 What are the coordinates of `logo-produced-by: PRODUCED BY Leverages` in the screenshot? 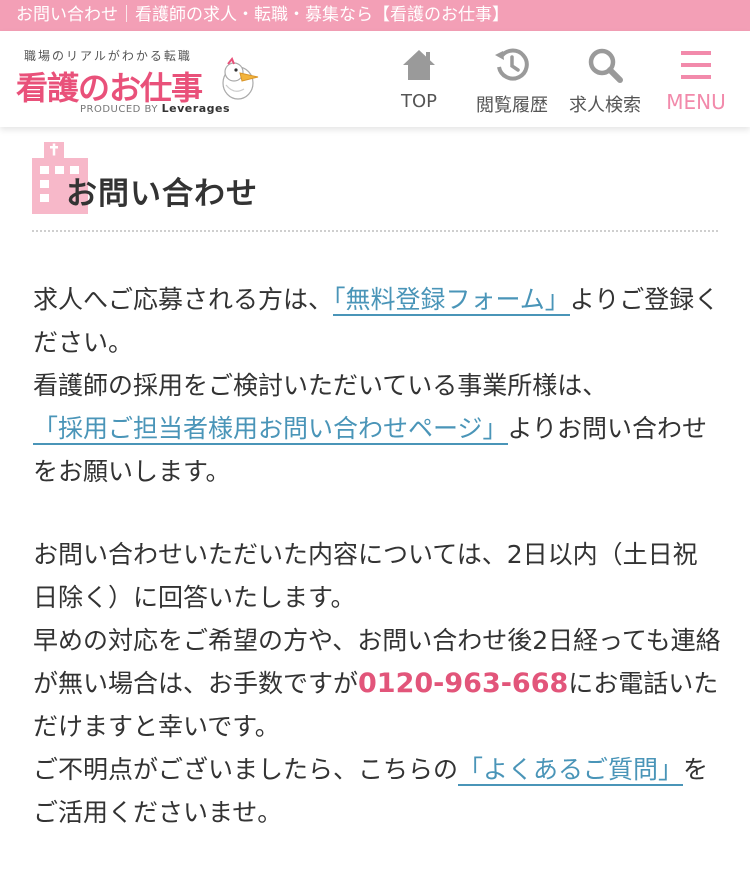 It's located at (155, 108).